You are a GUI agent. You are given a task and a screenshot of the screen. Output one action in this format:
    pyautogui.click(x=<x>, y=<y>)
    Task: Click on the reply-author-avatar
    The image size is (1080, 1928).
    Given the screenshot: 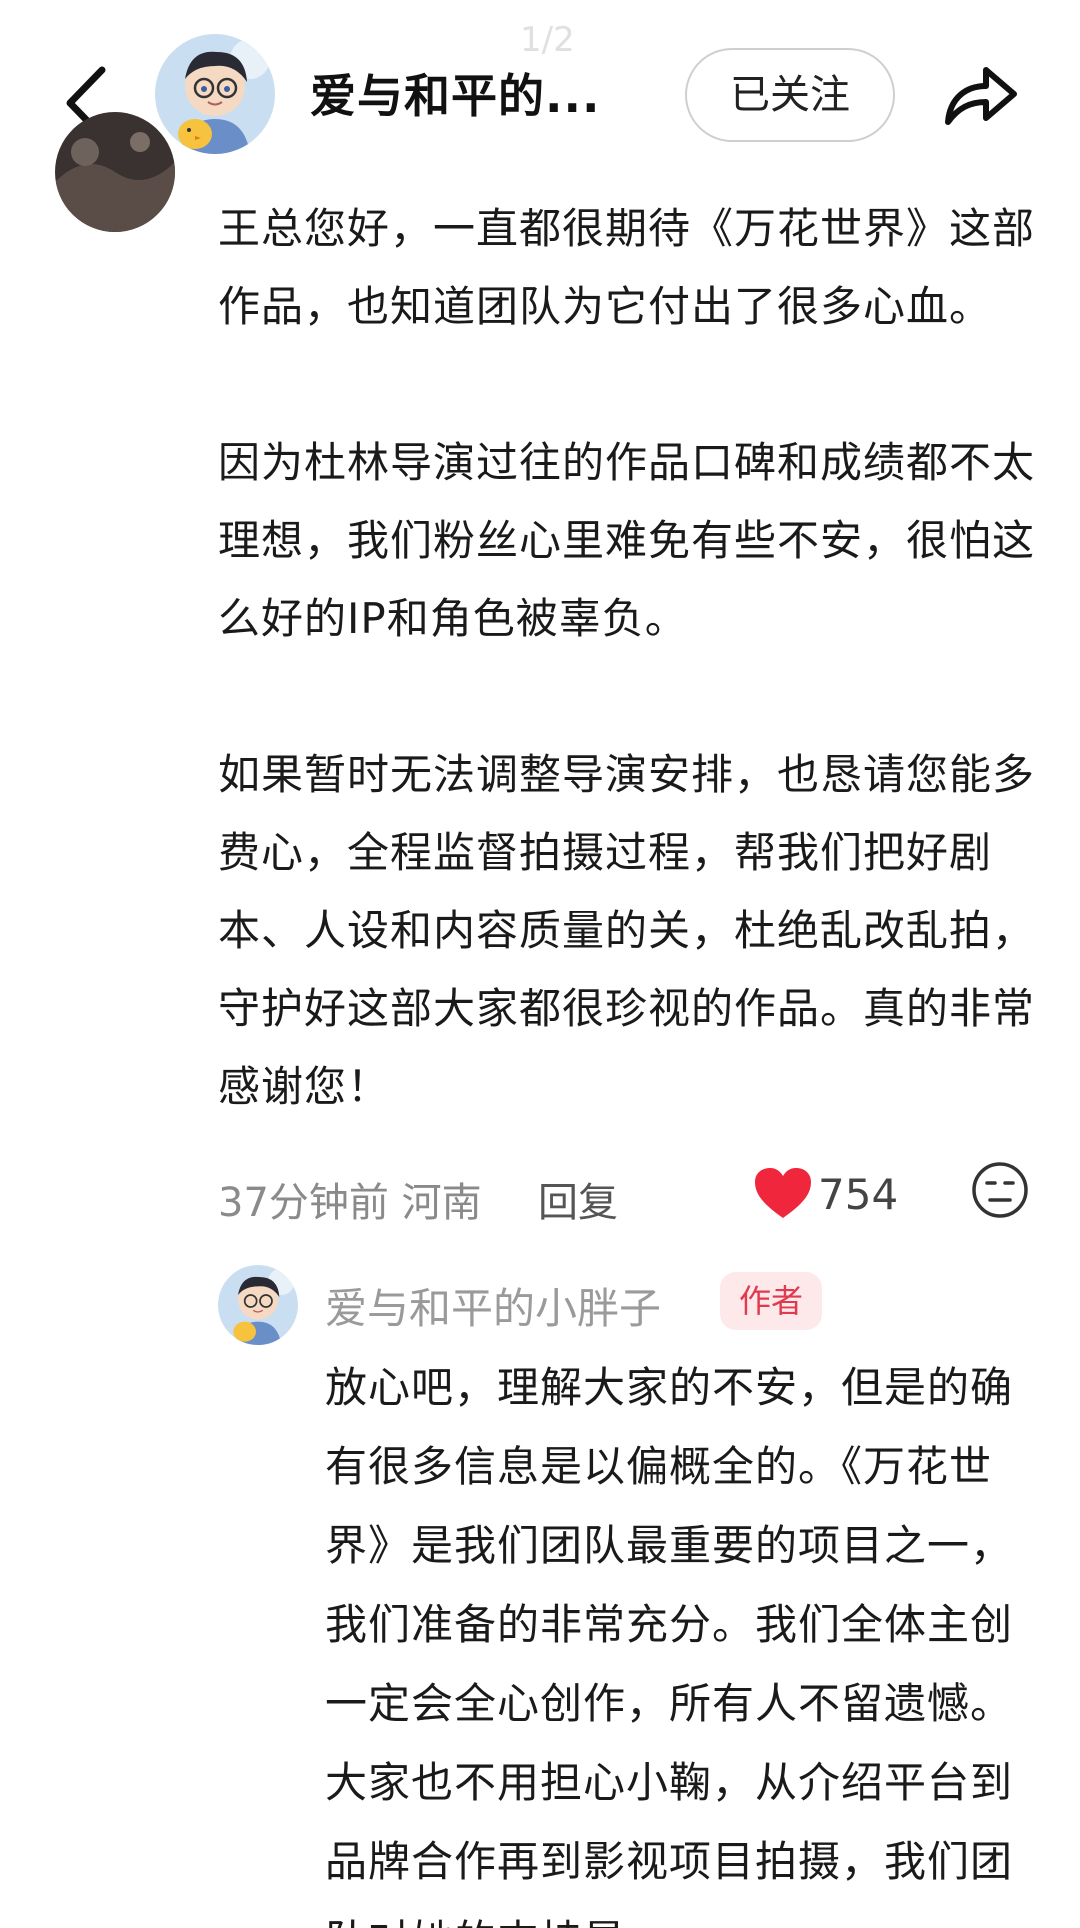 What is the action you would take?
    pyautogui.click(x=258, y=1305)
    